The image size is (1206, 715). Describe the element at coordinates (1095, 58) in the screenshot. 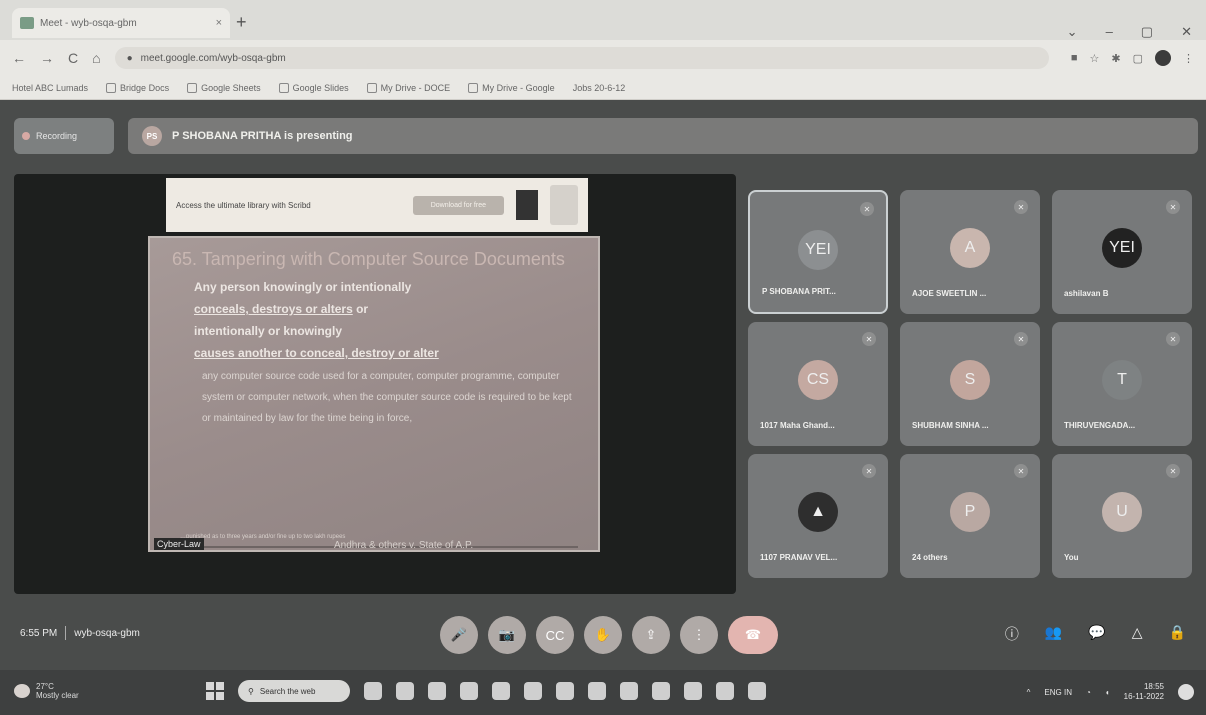

I see `bookmark-star-icon: ☆` at that location.